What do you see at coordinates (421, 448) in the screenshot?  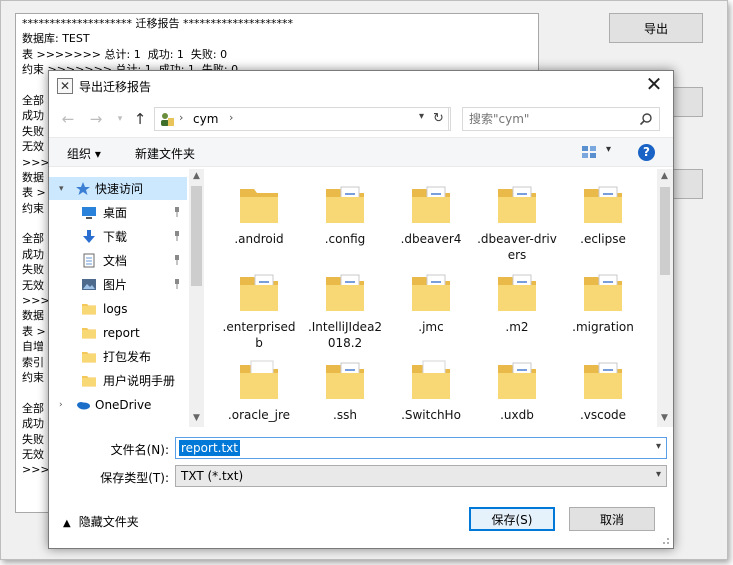 I see `filename-input: report.txt ▾` at bounding box center [421, 448].